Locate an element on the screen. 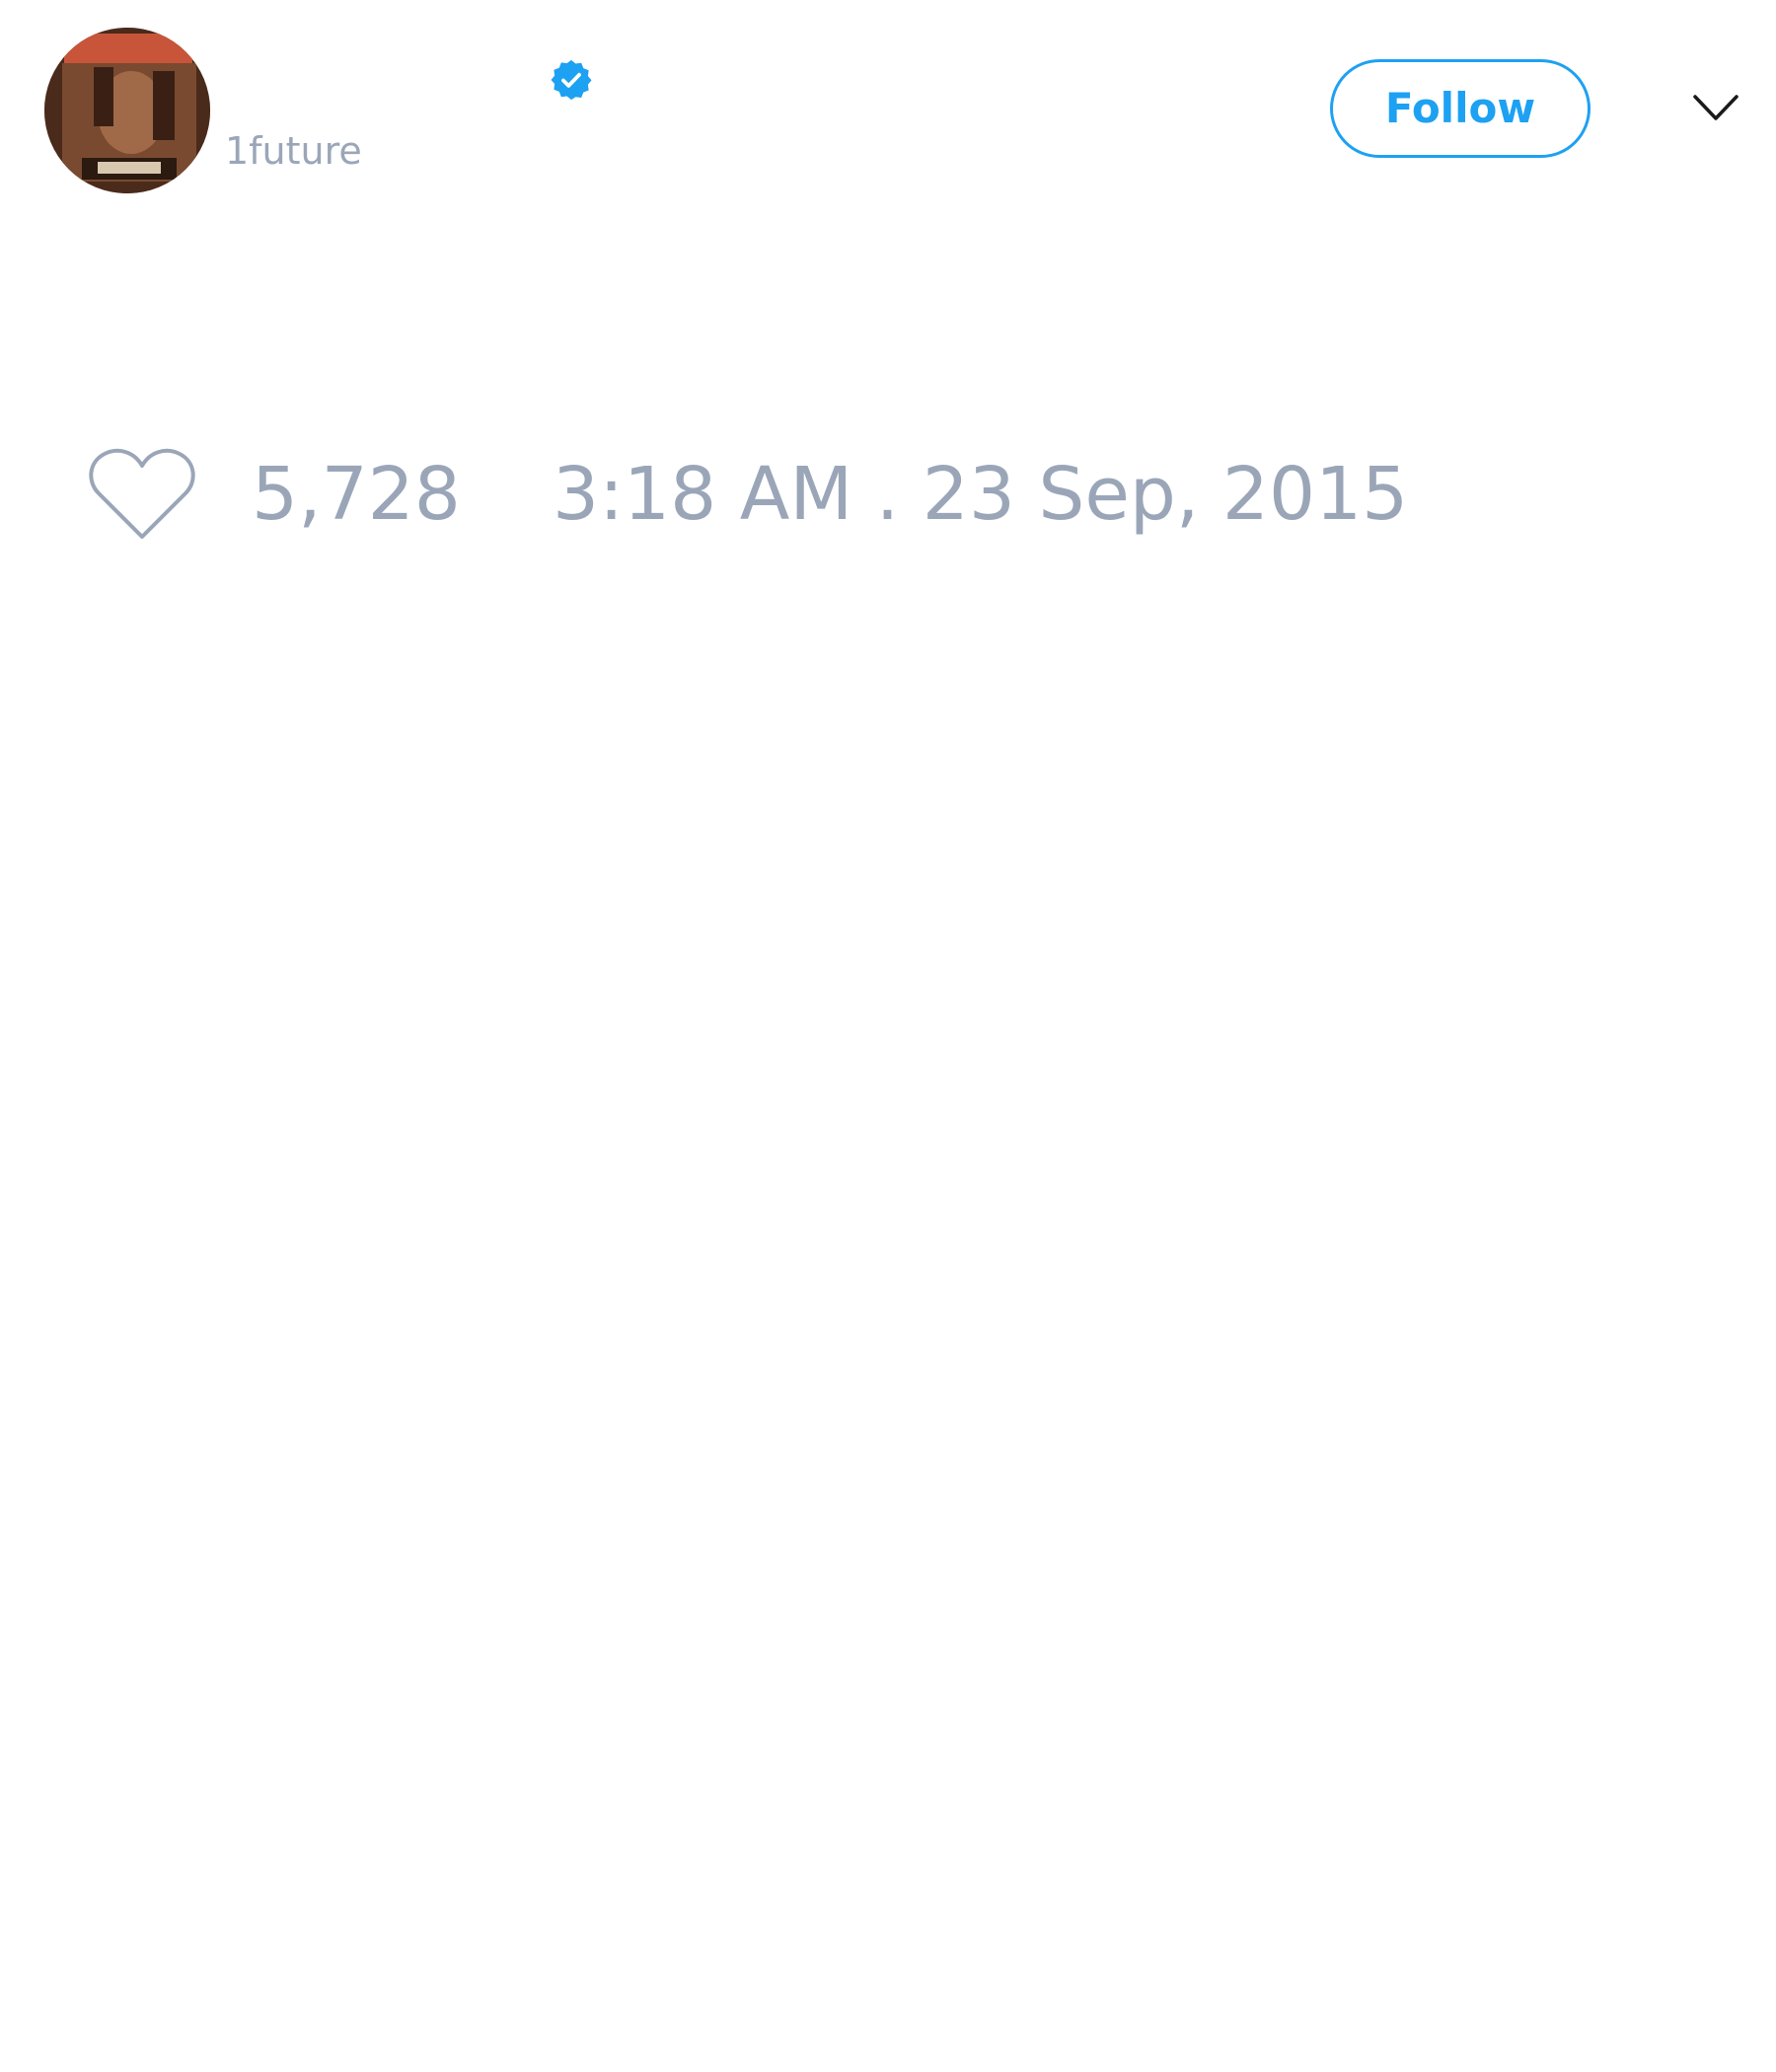  tweet-timestamp: 3:18 AM . 23 Sep, 2015 is located at coordinates (981, 495).